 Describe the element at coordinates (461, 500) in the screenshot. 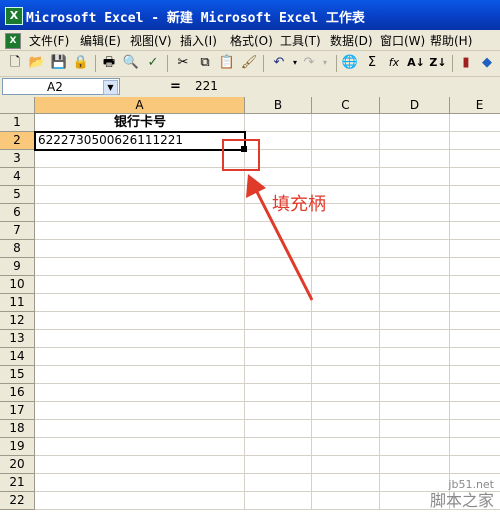

I see `watermark-name: 脚本之家` at that location.